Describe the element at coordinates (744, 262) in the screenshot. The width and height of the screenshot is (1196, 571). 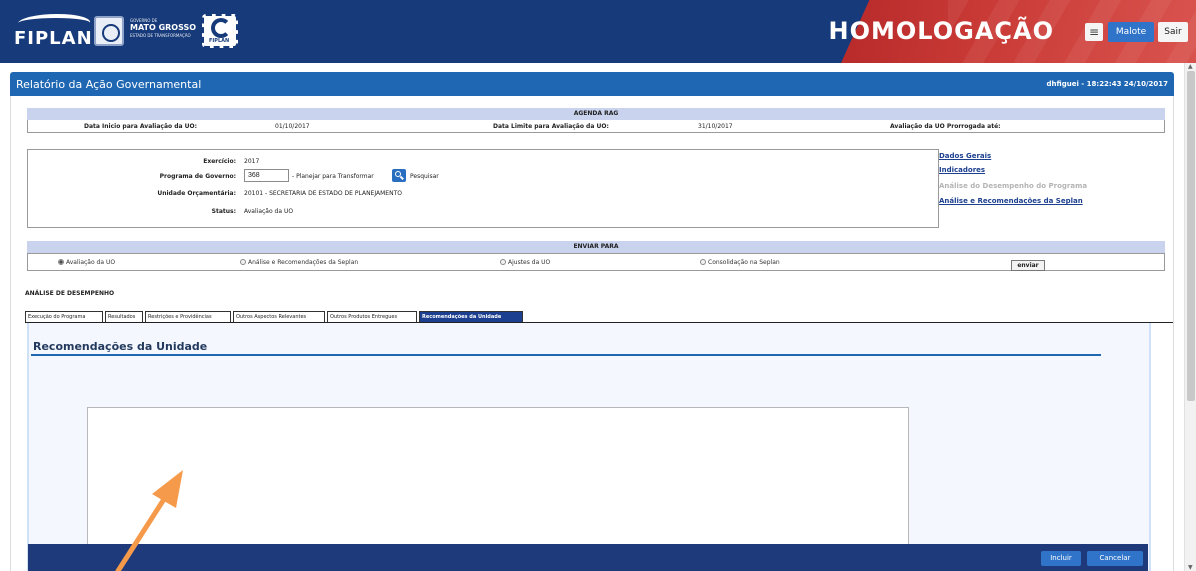
I see `radio-label: Consolidação na Seplan` at that location.